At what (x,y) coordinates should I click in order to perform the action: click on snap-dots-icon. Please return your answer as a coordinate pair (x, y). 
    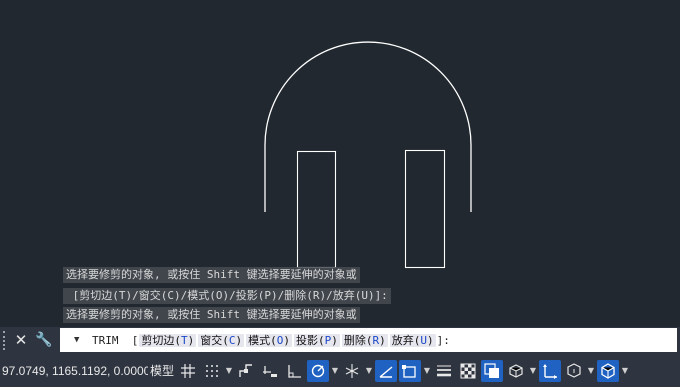
    Looking at the image, I should click on (212, 371).